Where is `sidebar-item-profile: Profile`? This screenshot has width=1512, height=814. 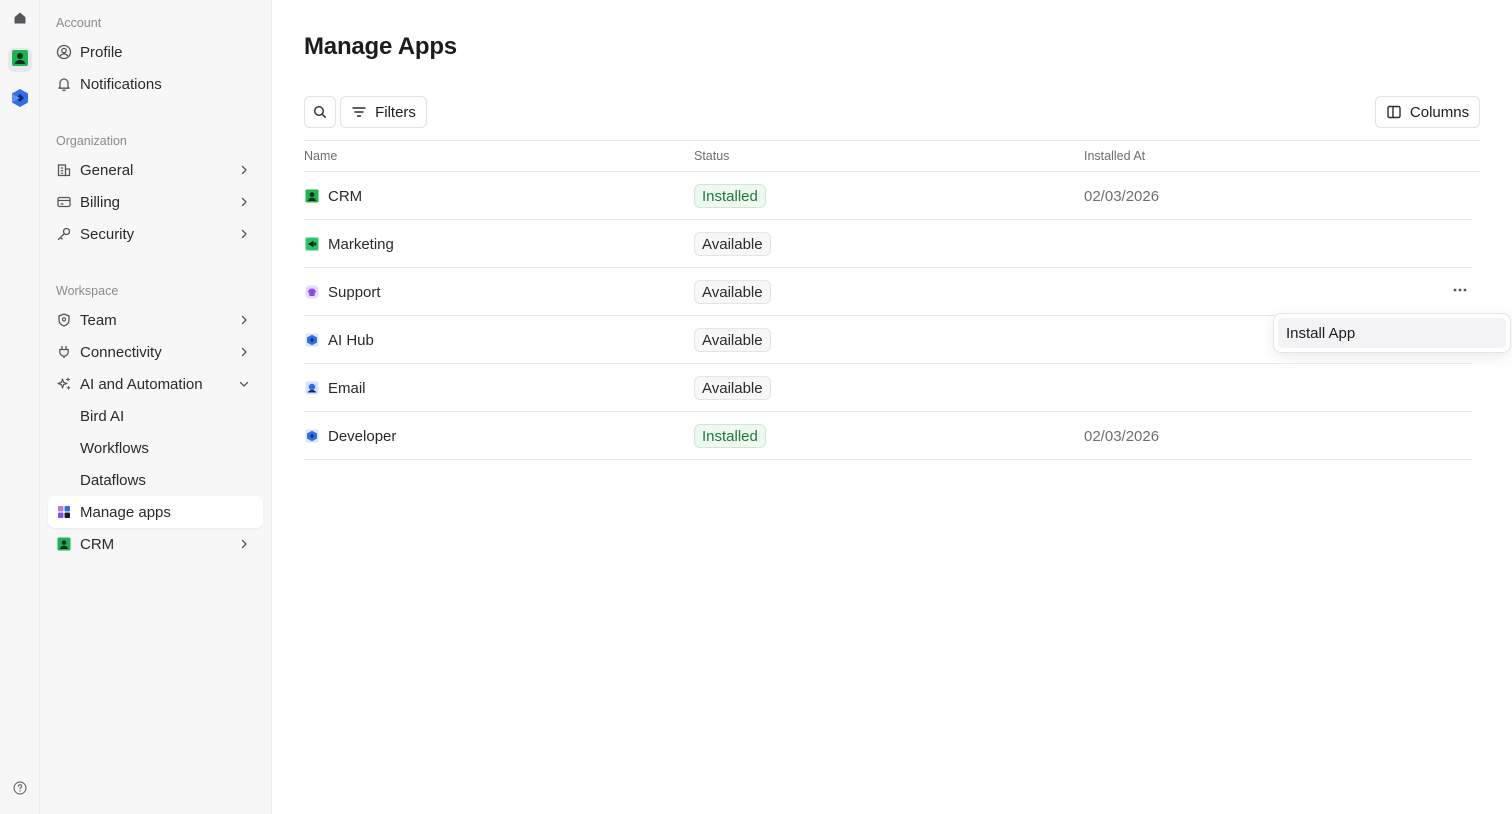
sidebar-item-profile: Profile is located at coordinates (155, 52).